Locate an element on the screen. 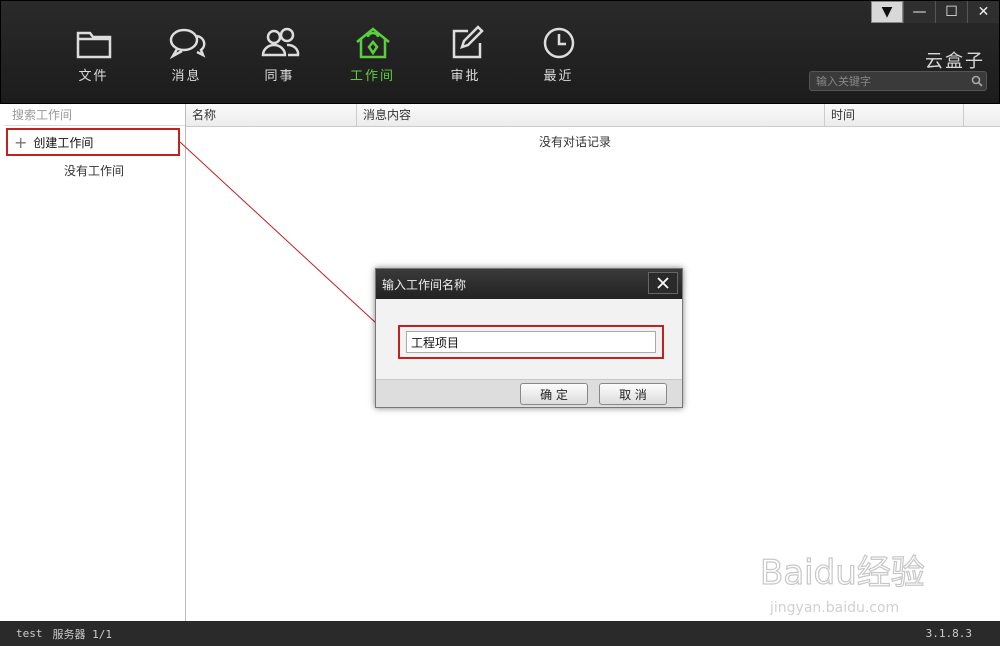 The width and height of the screenshot is (1000, 646). nav-item-workspace: 工作间 is located at coordinates (372, 57).